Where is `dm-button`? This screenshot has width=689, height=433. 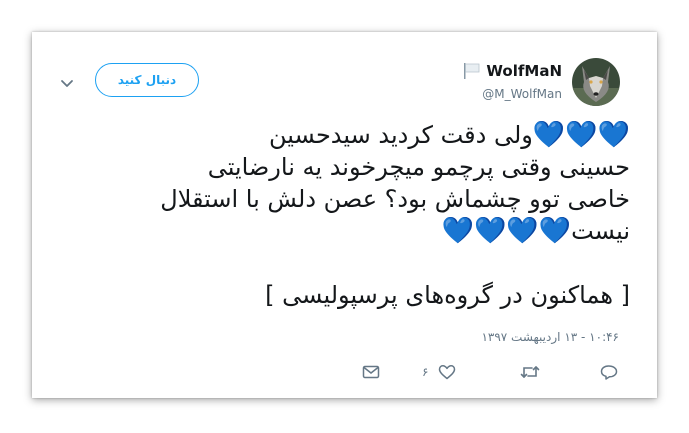
dm-button is located at coordinates (371, 372).